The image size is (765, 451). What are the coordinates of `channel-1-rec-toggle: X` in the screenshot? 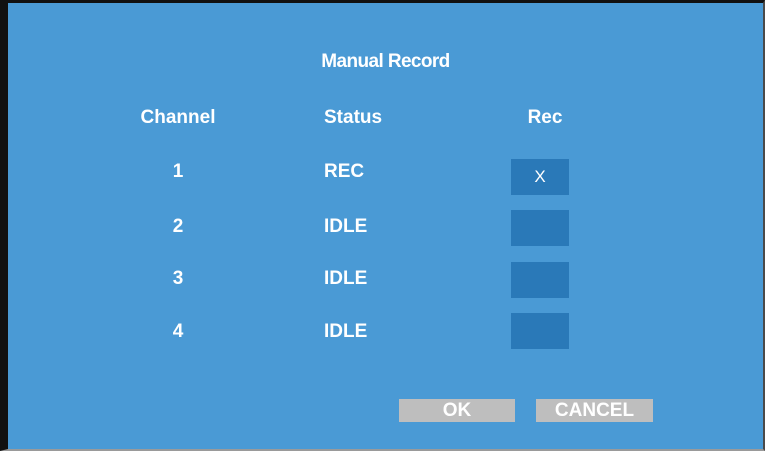 It's located at (540, 177).